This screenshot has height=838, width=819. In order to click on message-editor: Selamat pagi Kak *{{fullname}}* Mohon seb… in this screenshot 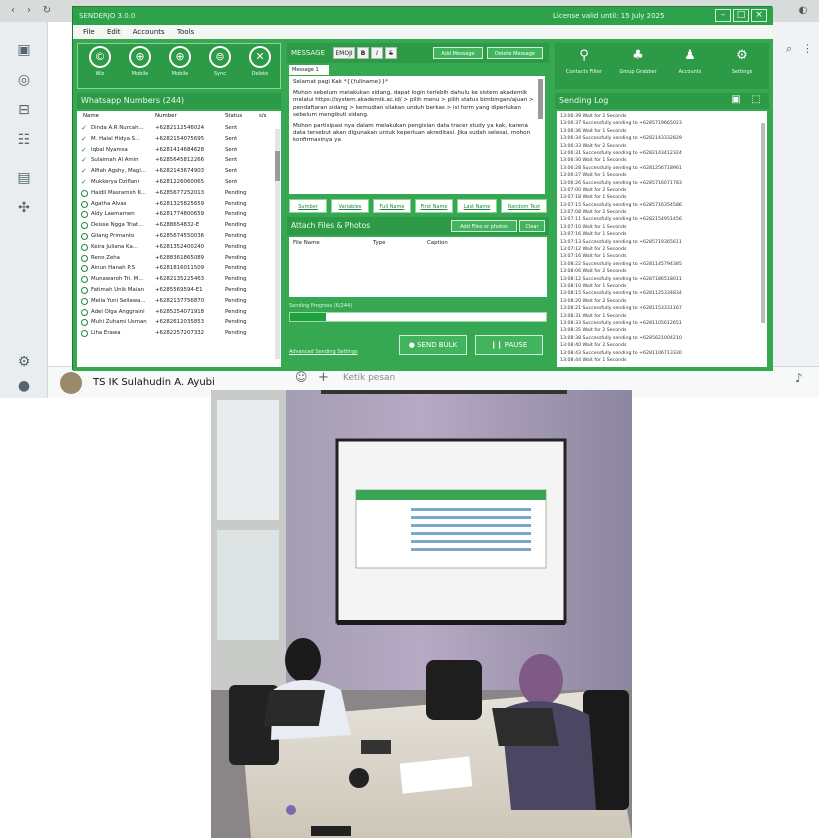, I will do `click(417, 135)`.